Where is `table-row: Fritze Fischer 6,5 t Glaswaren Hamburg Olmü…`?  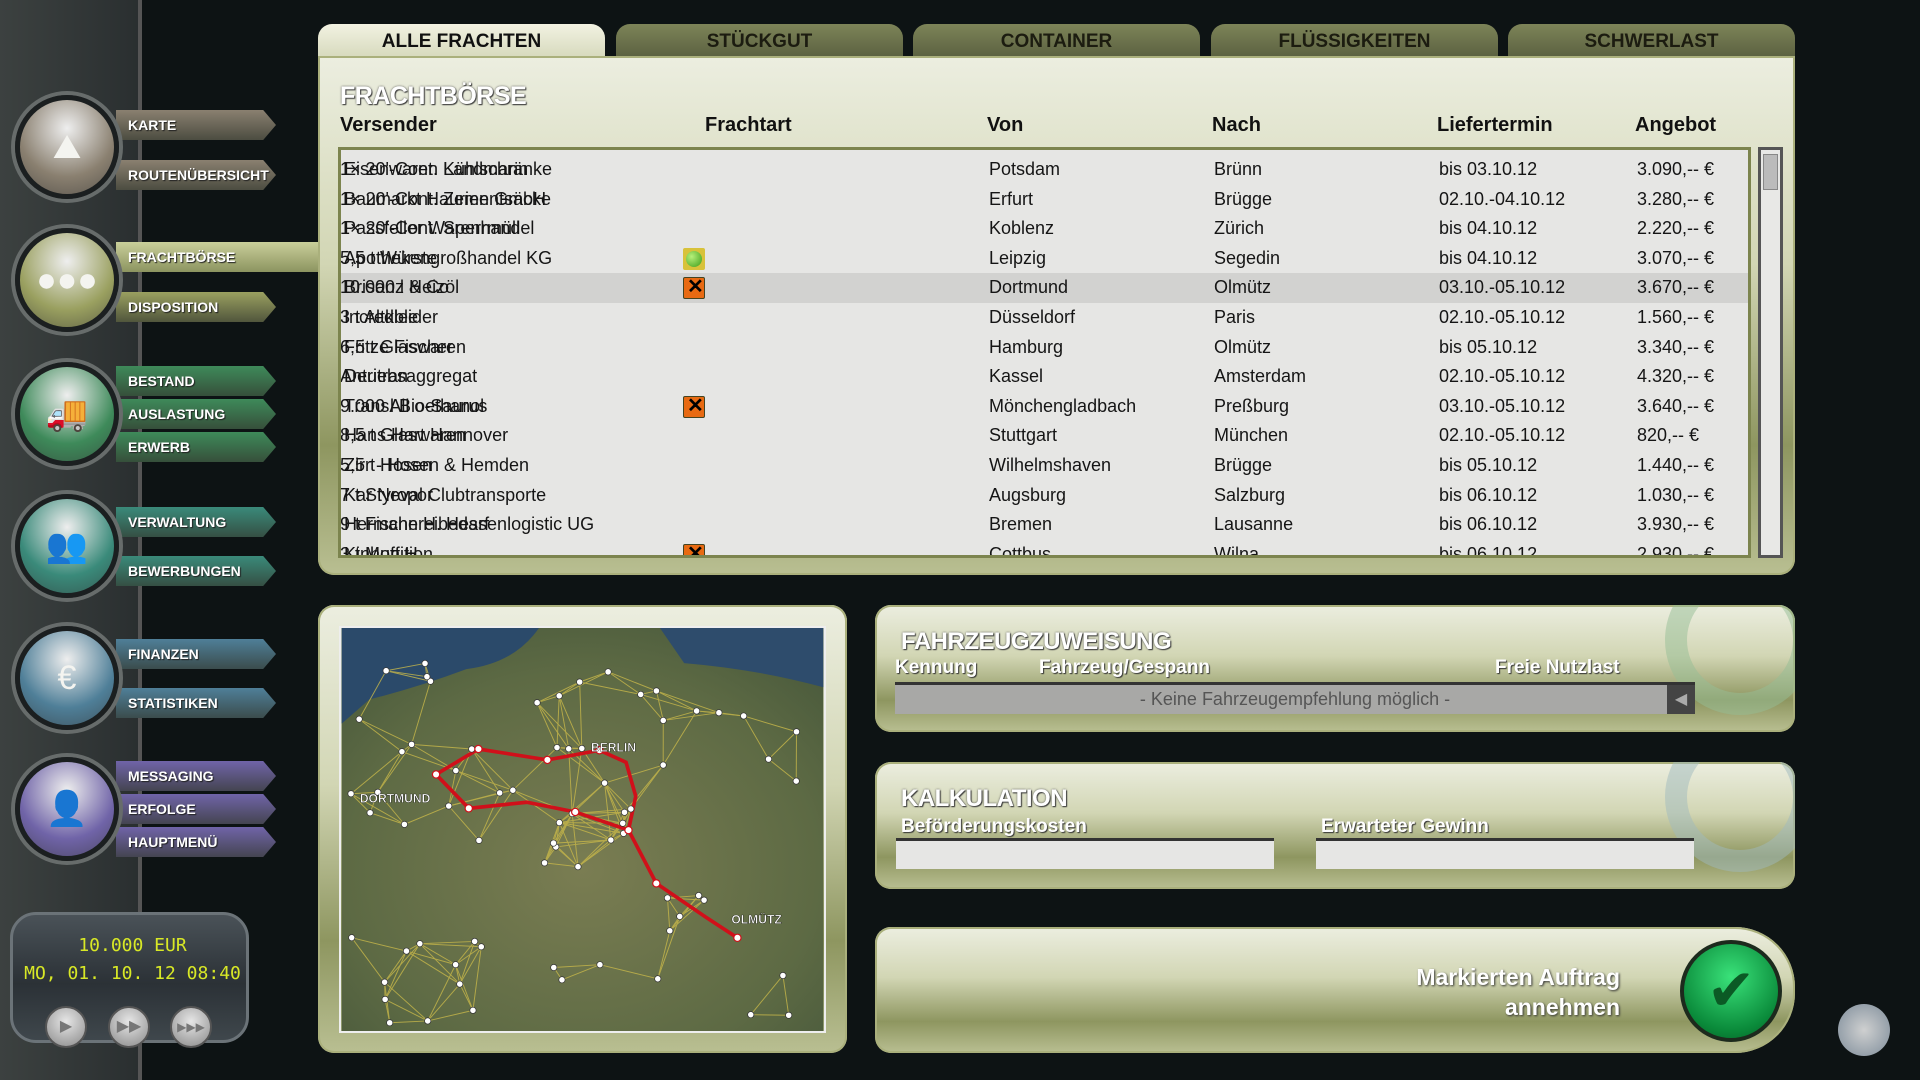 table-row: Fritze Fischer 6,5 t Glaswaren Hamburg Olmü… is located at coordinates (1044, 348).